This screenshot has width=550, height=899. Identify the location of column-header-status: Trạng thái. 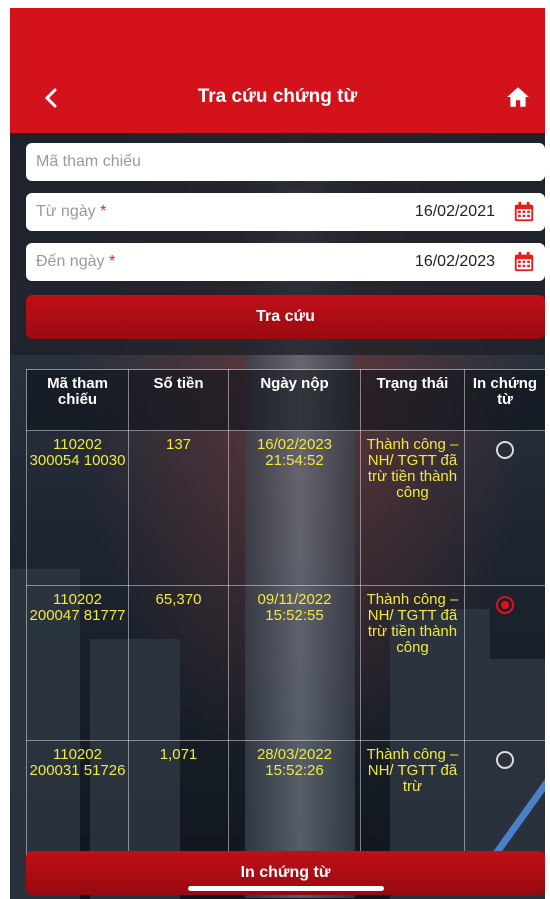
(412, 400).